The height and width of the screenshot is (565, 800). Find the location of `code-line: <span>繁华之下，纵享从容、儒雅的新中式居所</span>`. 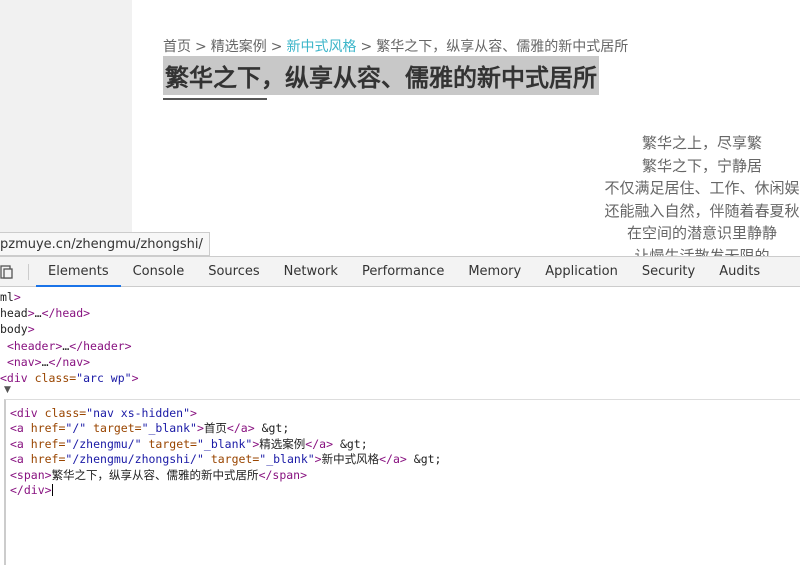

code-line: <span>繁华之下，纵享从容、儒雅的新中式居所</span> is located at coordinates (159, 474).